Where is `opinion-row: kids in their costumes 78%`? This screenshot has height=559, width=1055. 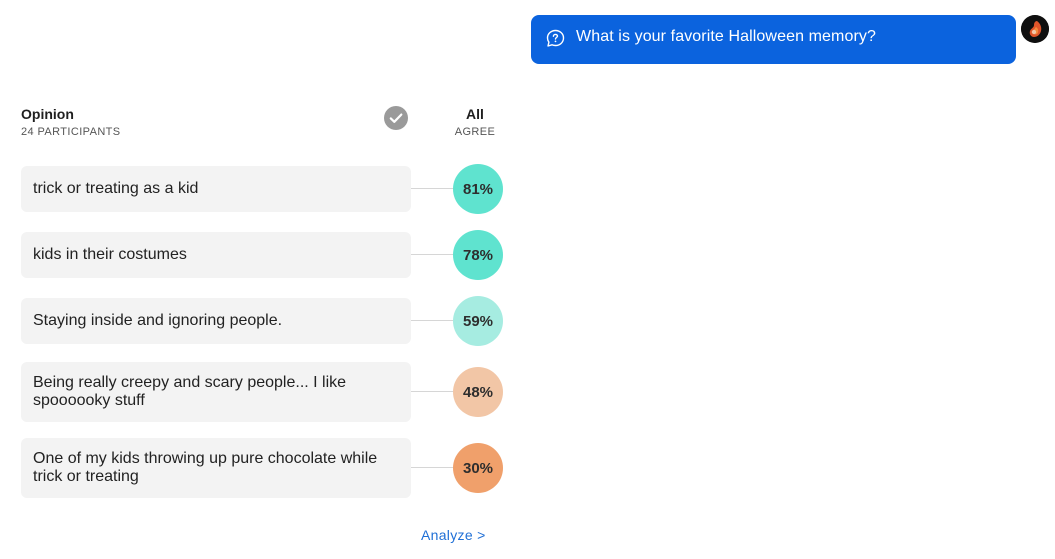 opinion-row: kids in their costumes 78% is located at coordinates (266, 255).